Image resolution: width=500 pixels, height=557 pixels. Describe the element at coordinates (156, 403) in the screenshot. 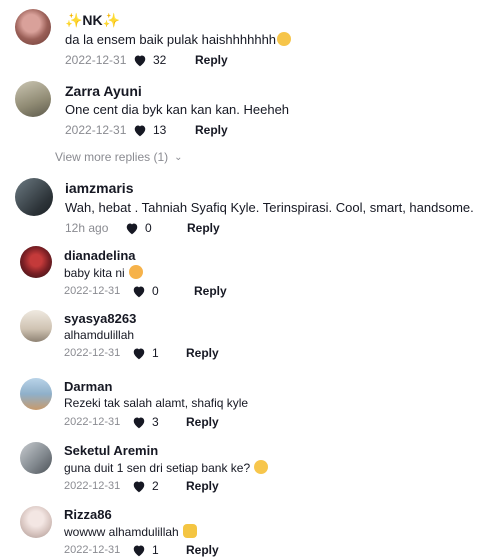

I see `comment-text: Rezeki tak salah alamt, shafiq kyle` at that location.